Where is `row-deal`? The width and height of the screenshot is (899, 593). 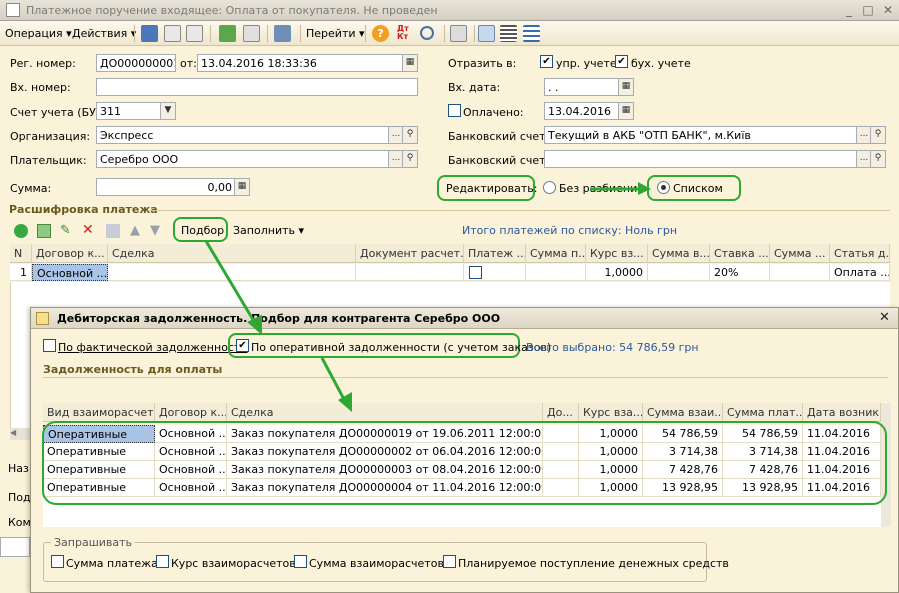
row-deal is located at coordinates (232, 272).